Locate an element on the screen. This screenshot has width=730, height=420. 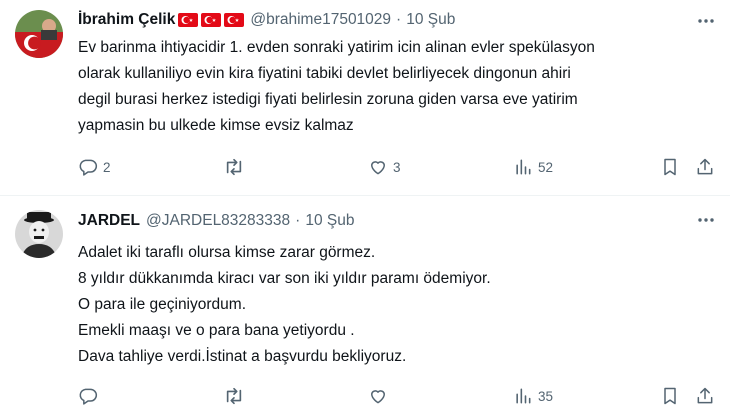
user-handle: @JARDEL83283338 is located at coordinates (218, 221).